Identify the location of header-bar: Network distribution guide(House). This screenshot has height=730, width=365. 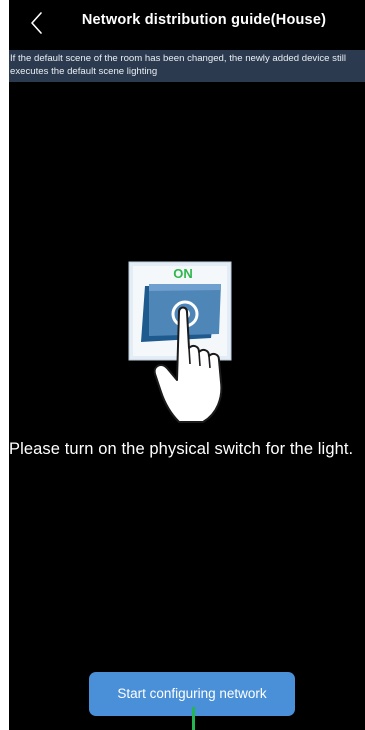
(187, 23).